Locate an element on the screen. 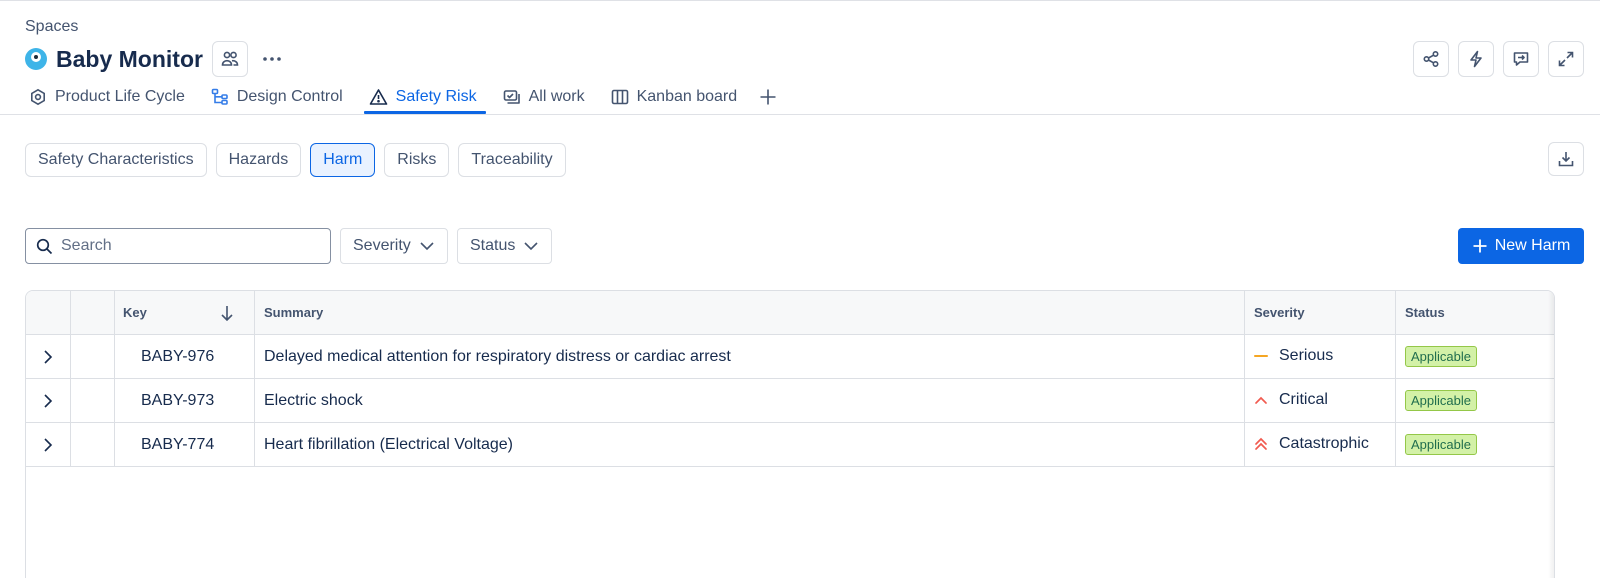 Image resolution: width=1600 pixels, height=578 pixels. space-avatar-icon is located at coordinates (36, 59).